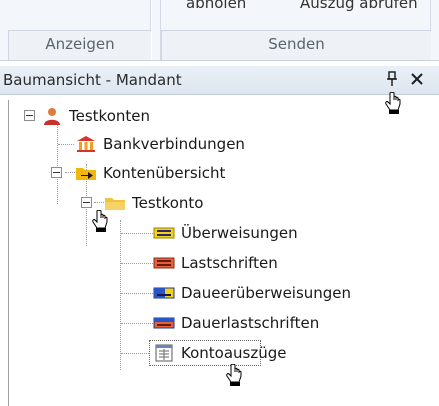 The image size is (439, 406). I want to click on ribbon-group-anzeigen: Anzeigen, so click(79, 45).